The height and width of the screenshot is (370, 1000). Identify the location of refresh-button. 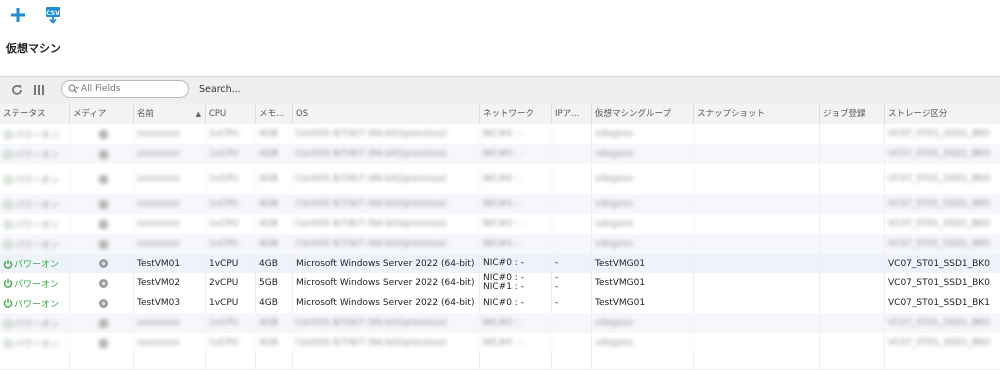
(17, 90).